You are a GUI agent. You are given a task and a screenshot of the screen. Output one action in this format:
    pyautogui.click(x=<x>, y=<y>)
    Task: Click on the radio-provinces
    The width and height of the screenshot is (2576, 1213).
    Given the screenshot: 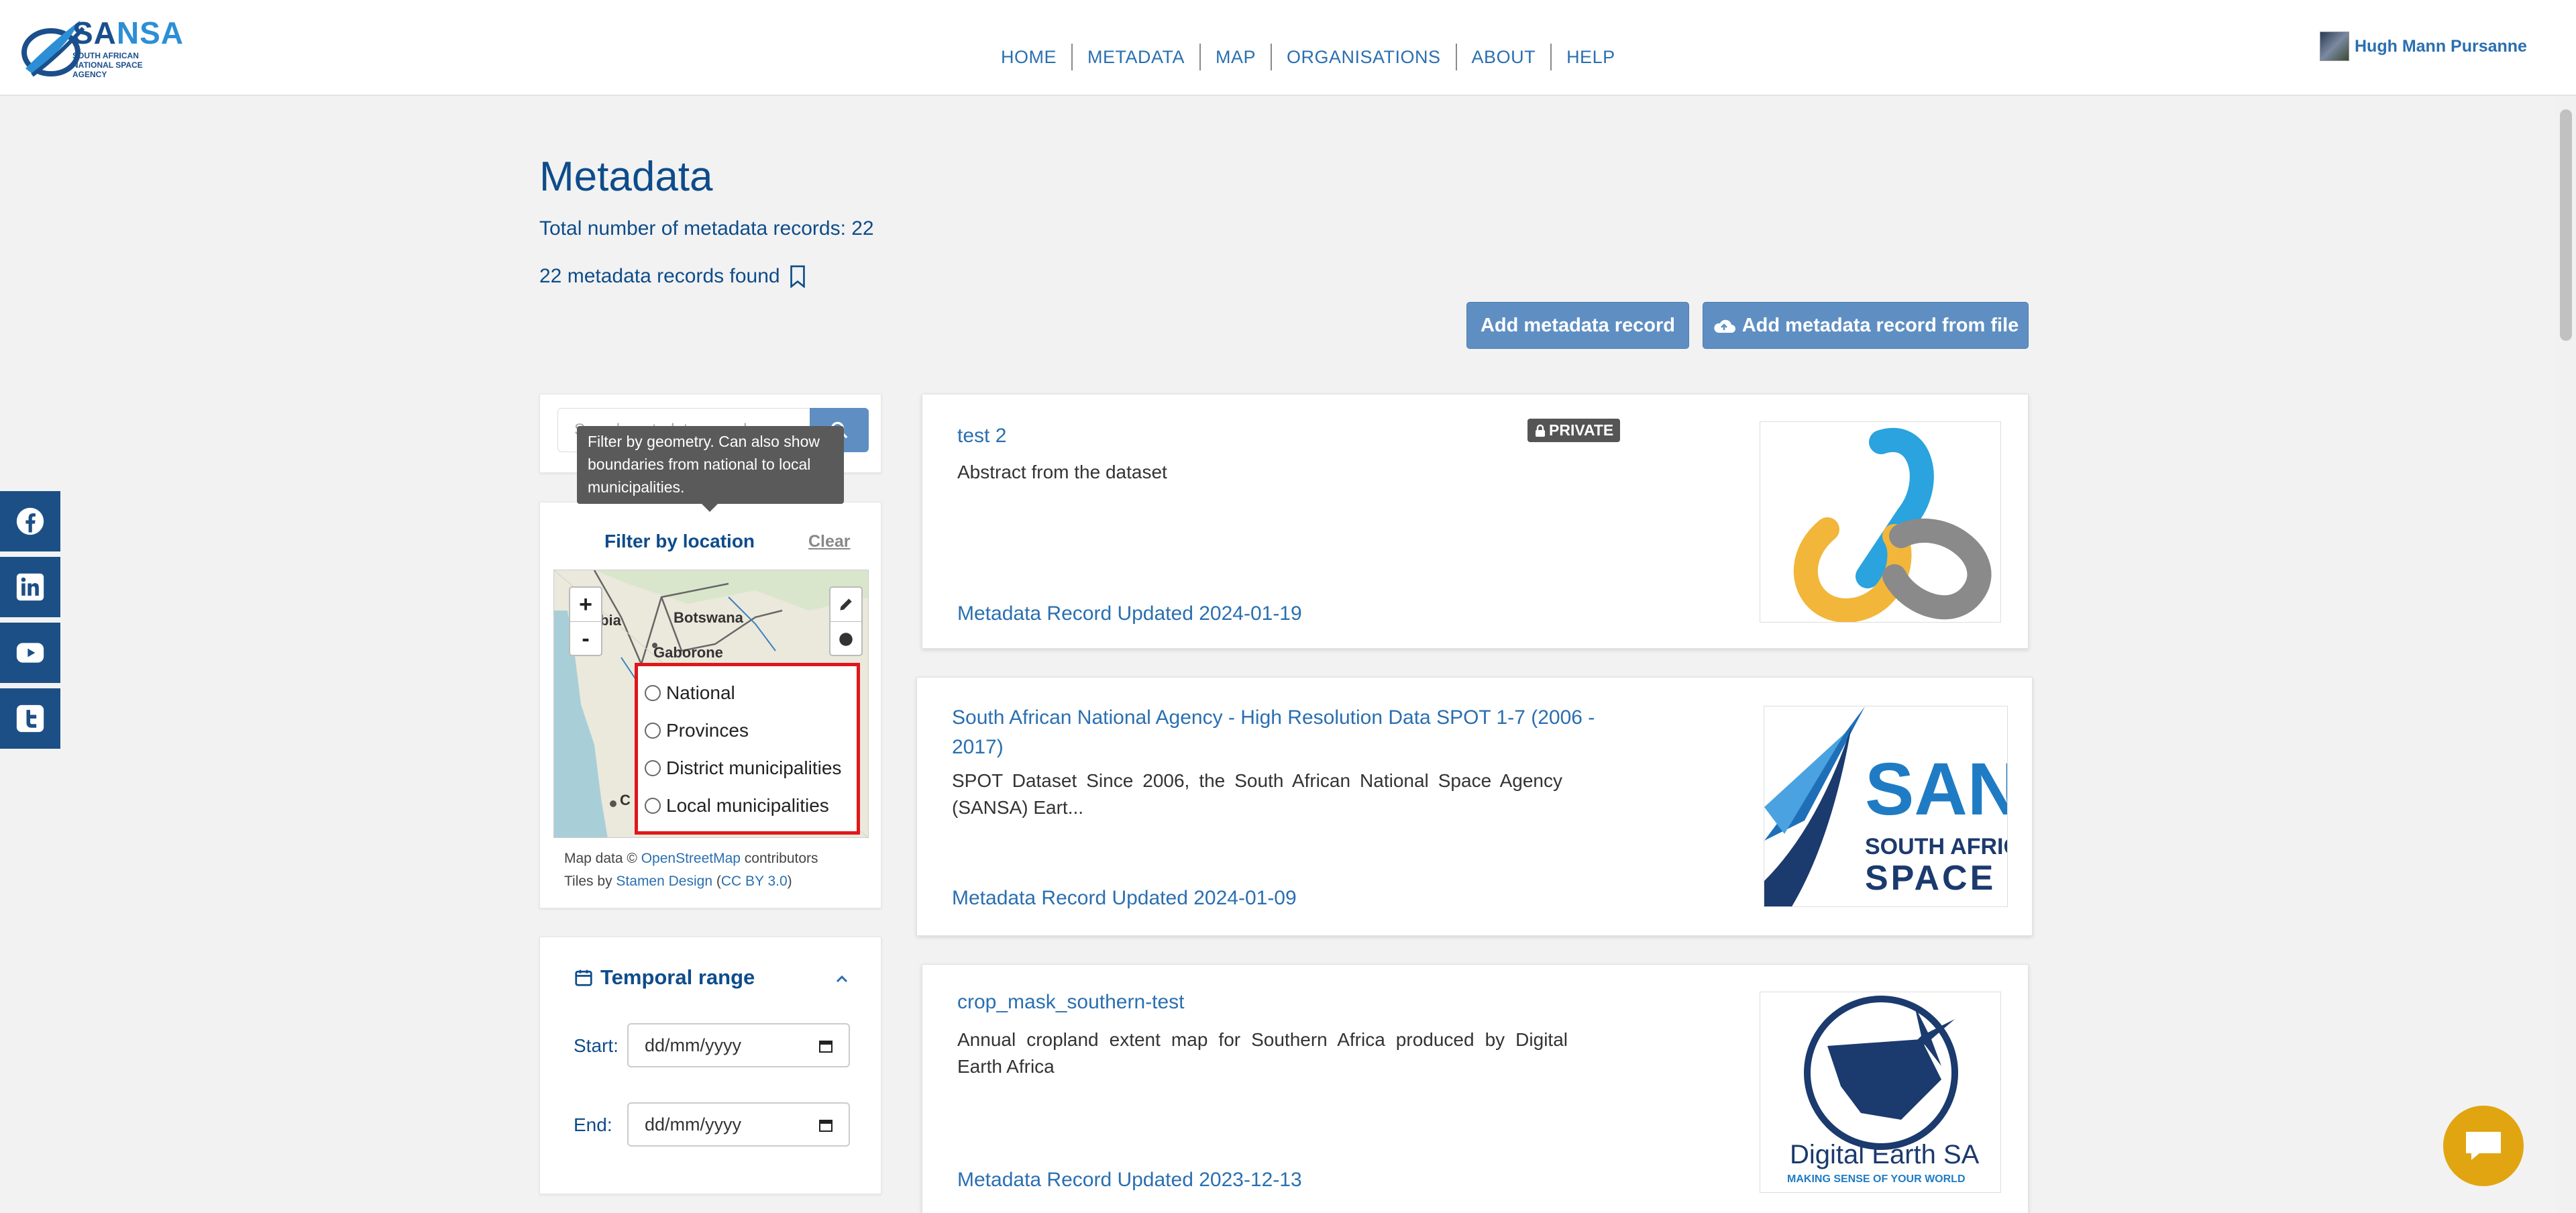 What is the action you would take?
    pyautogui.click(x=653, y=731)
    